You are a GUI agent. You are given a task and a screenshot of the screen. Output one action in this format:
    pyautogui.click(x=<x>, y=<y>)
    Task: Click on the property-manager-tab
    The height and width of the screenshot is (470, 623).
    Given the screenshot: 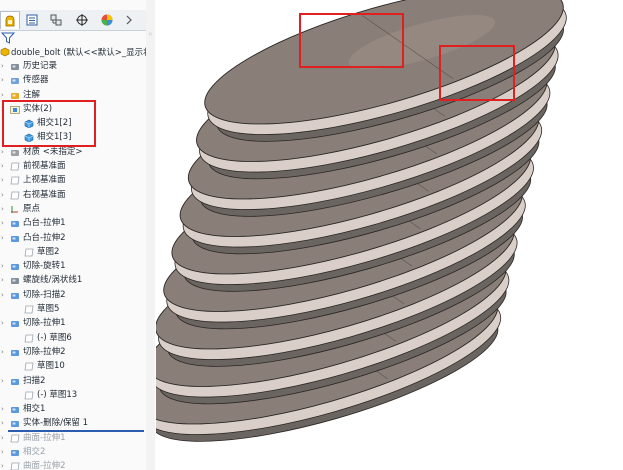 What is the action you would take?
    pyautogui.click(x=32, y=20)
    